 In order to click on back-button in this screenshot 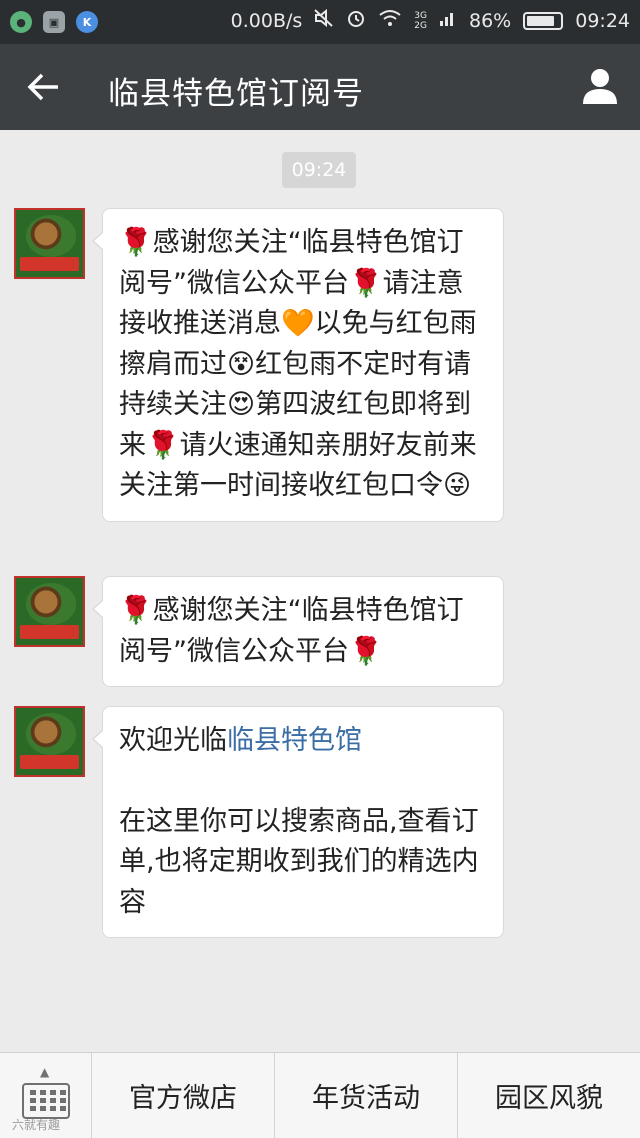, I will do `click(43, 87)`.